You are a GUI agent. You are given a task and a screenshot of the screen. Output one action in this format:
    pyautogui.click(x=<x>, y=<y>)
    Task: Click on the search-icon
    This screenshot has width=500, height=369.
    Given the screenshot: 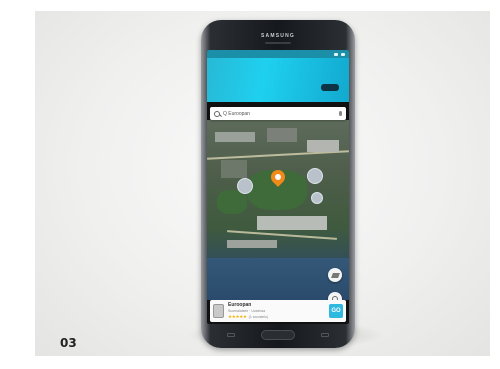 What is the action you would take?
    pyautogui.click(x=217, y=113)
    